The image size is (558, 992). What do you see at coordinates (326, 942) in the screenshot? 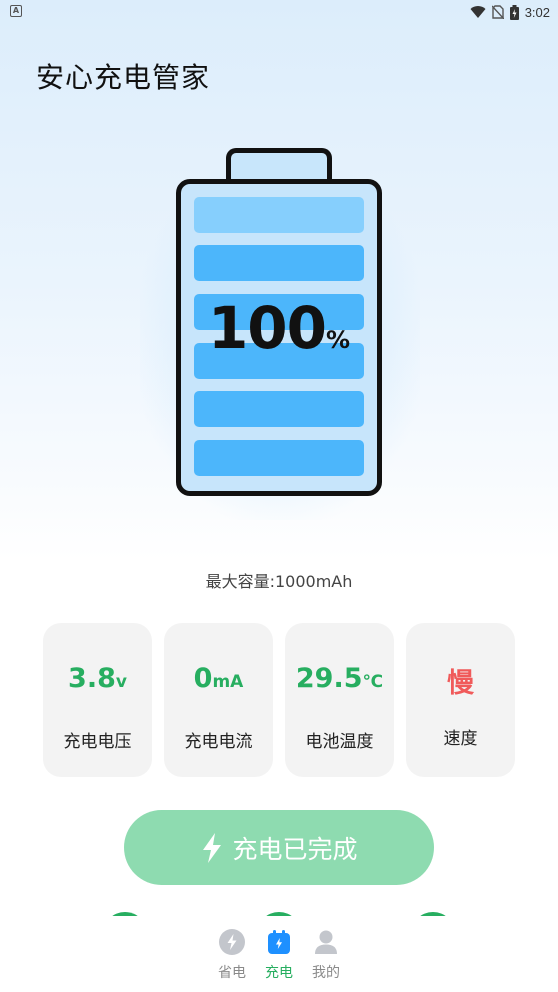
I see `profile-icon` at bounding box center [326, 942].